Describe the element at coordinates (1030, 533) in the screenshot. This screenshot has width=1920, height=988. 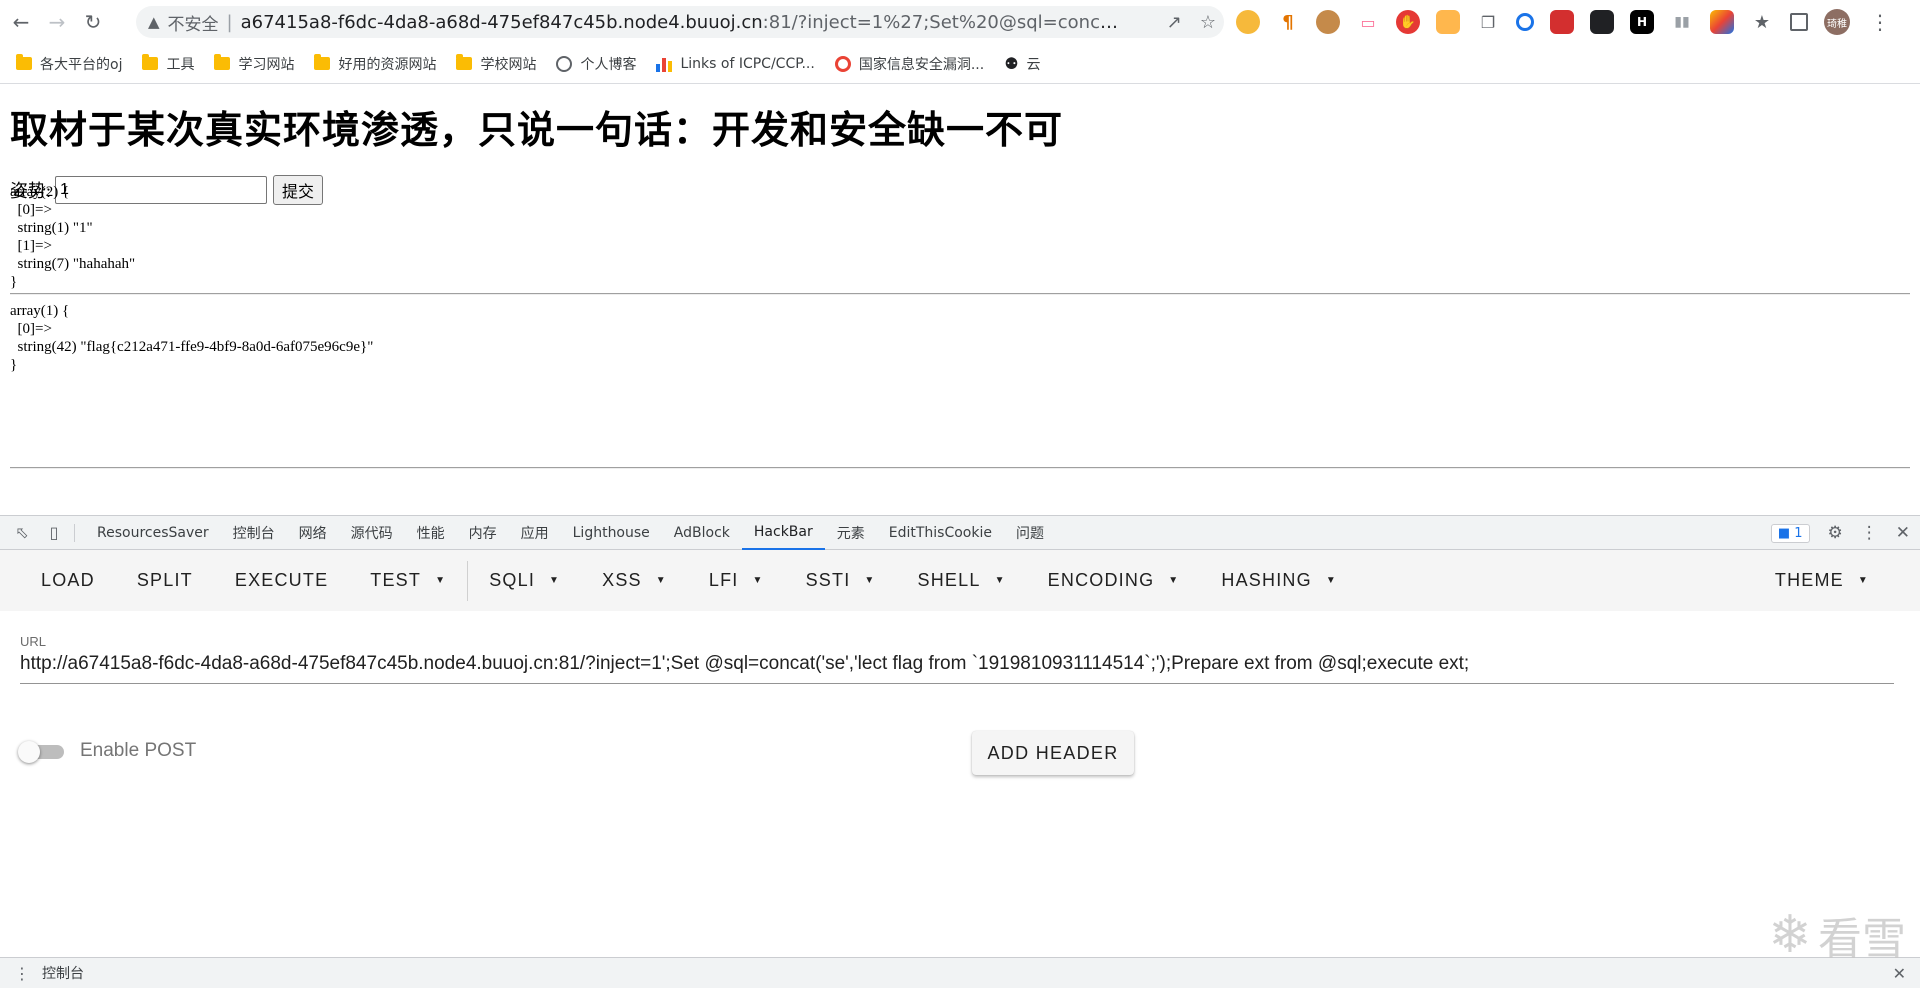
I see `devtools-tab: 问题` at that location.